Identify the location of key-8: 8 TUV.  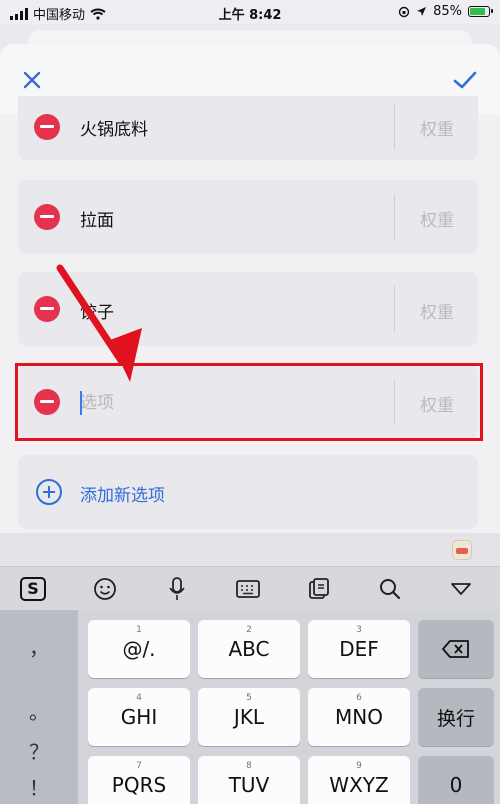
(249, 780).